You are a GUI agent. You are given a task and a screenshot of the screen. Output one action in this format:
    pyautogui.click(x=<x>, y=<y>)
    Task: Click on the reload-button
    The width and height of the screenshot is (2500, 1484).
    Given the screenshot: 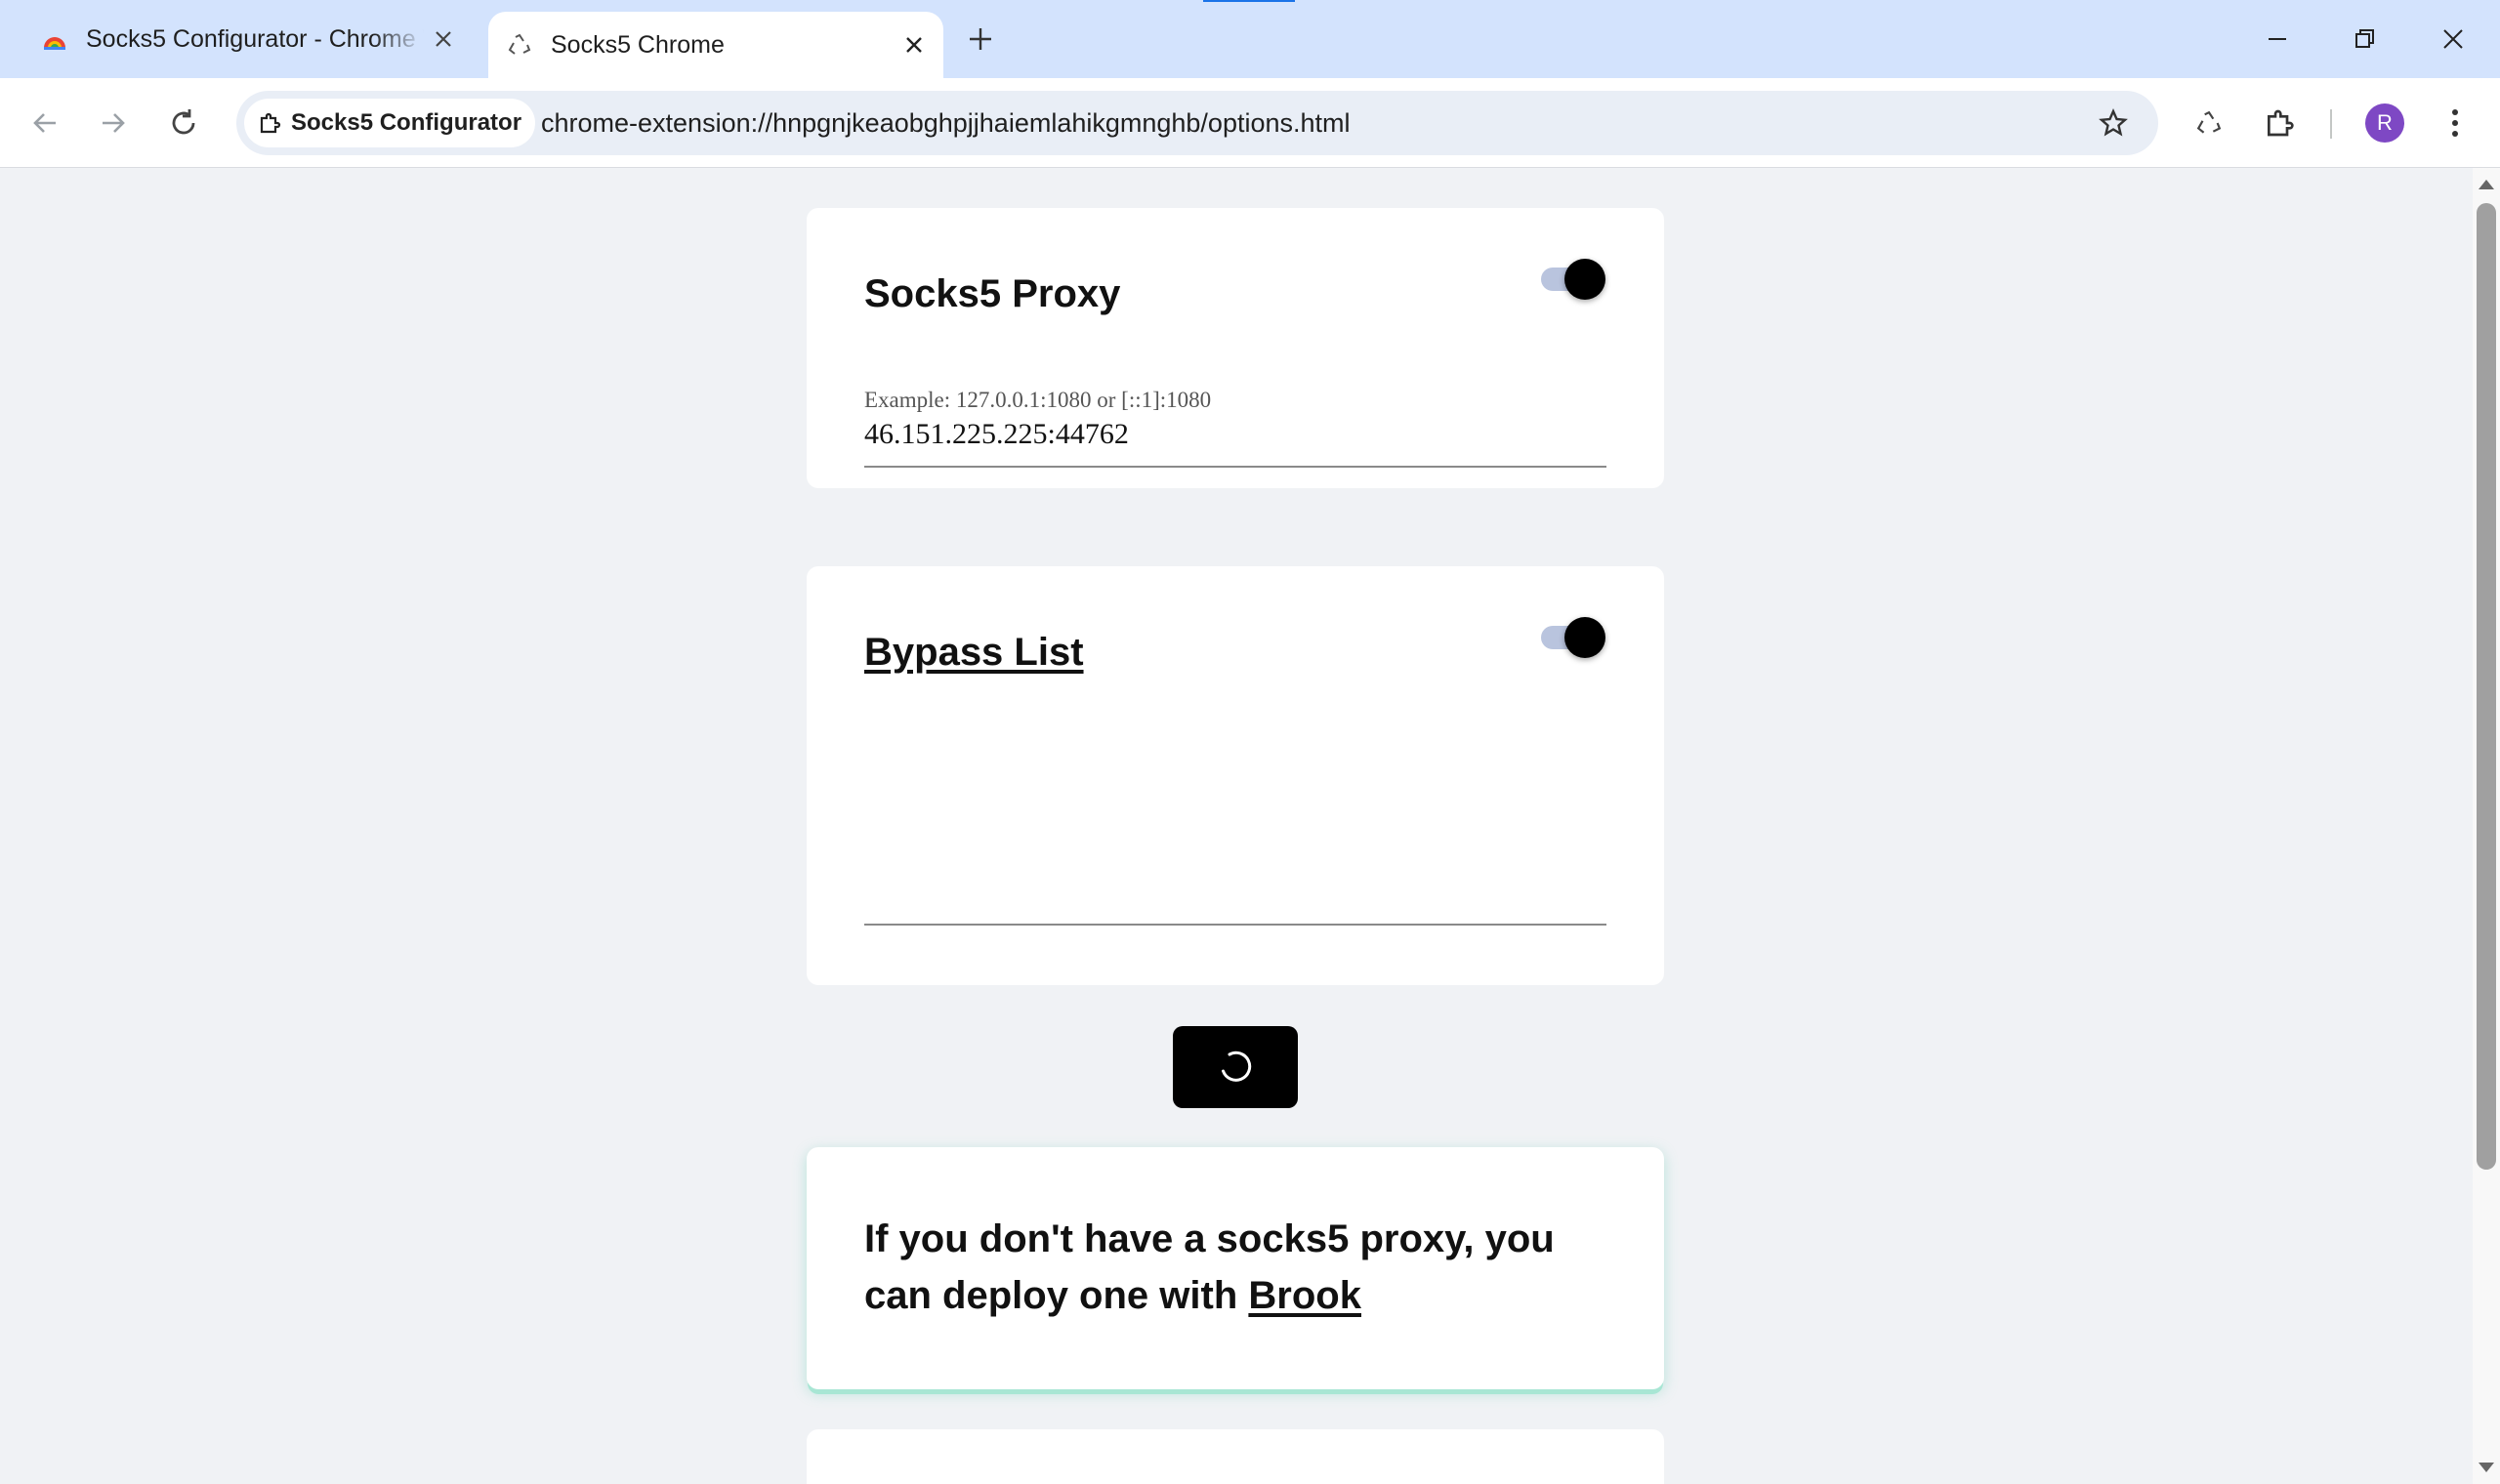 What is the action you would take?
    pyautogui.click(x=183, y=123)
    